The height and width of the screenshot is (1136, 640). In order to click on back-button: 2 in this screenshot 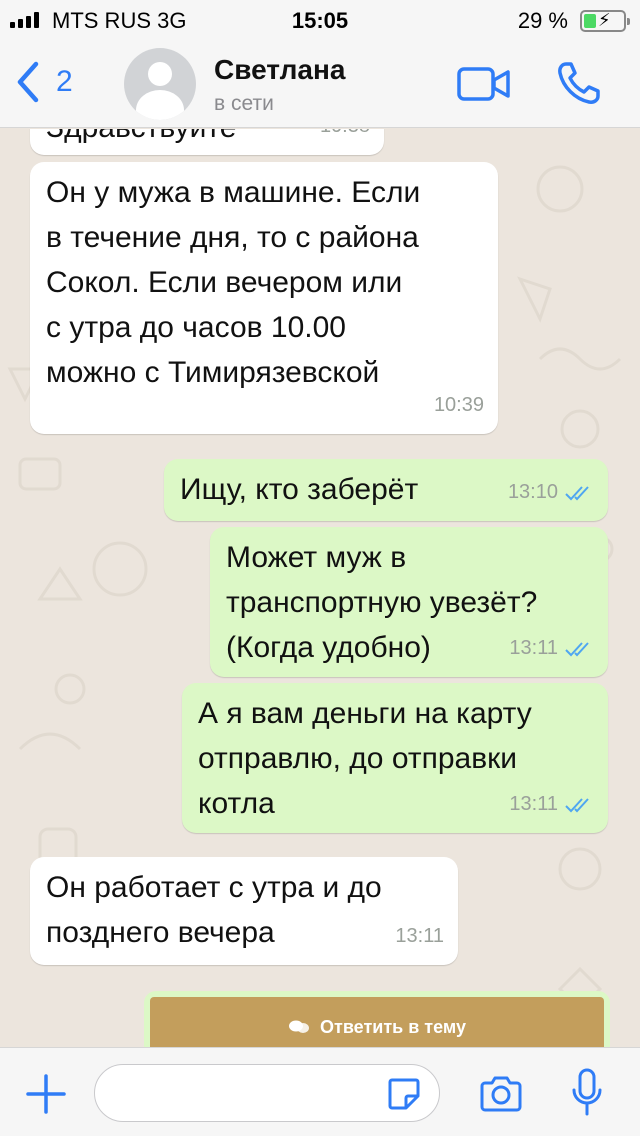, I will do `click(43, 82)`.